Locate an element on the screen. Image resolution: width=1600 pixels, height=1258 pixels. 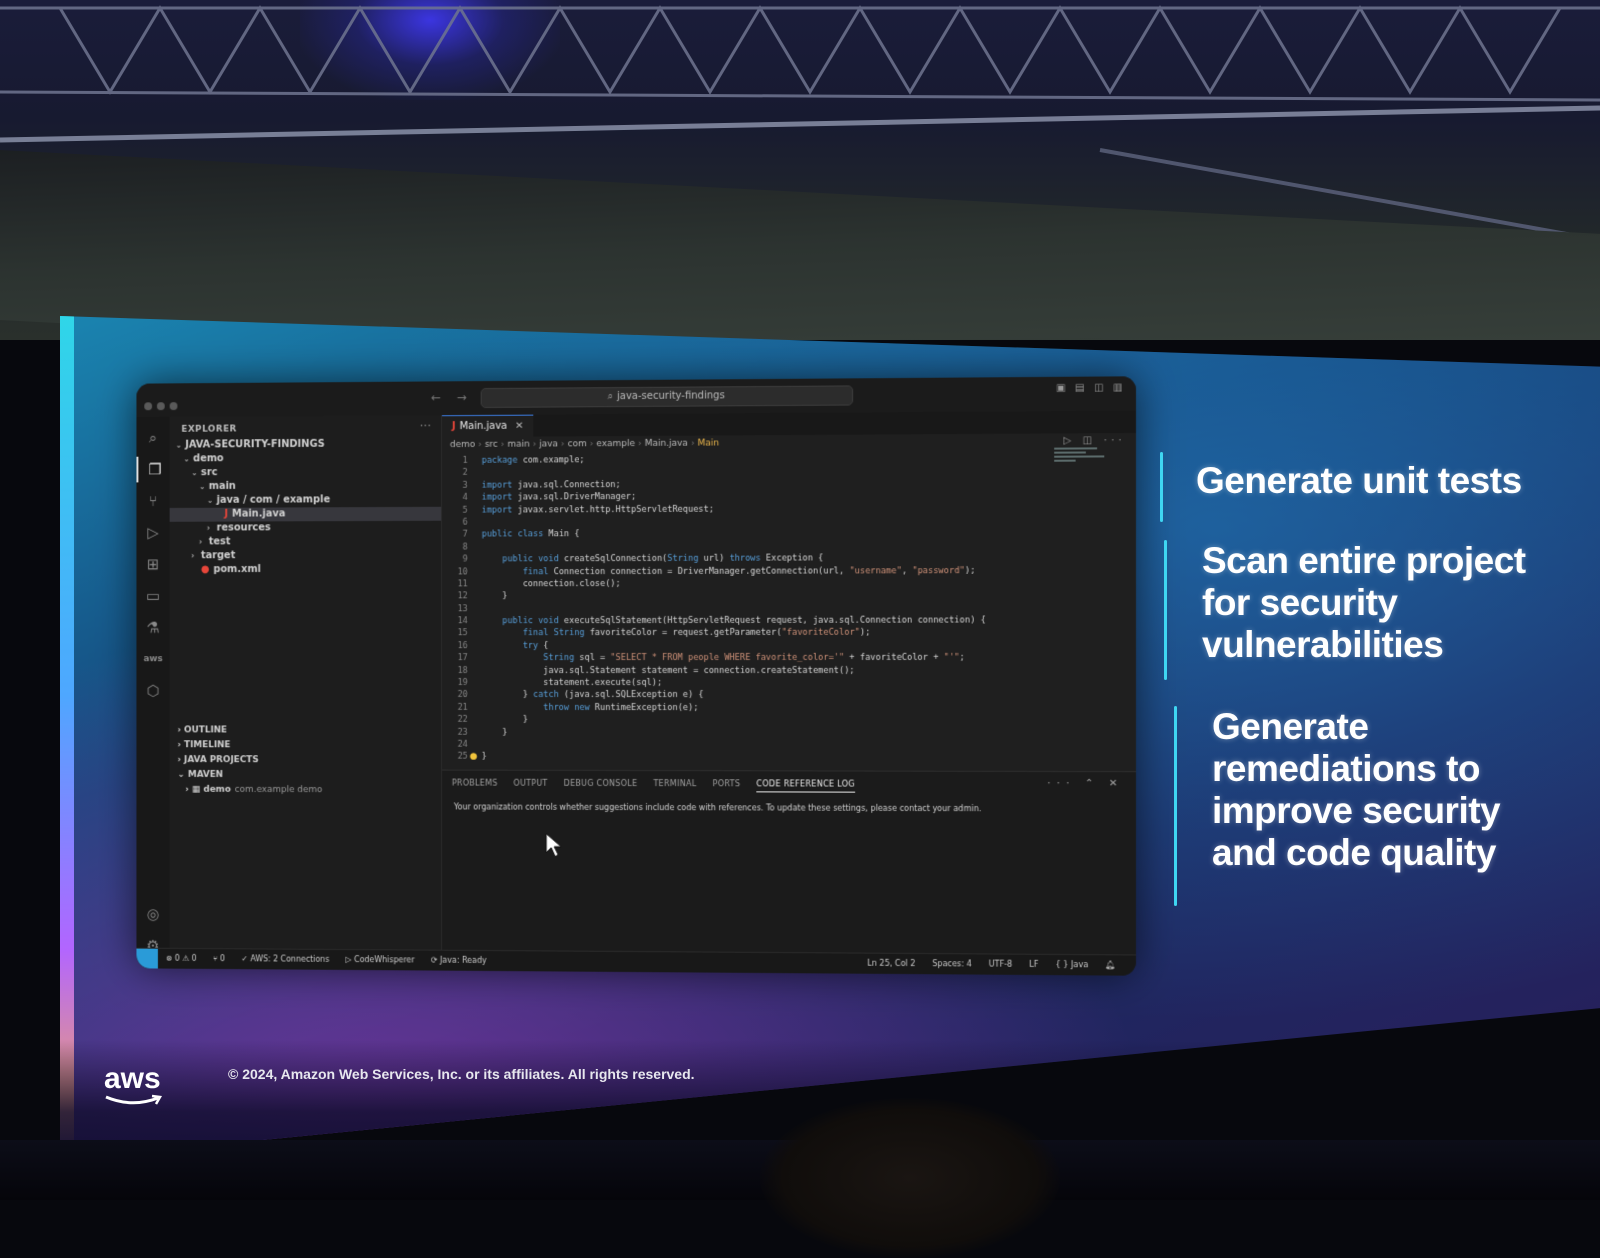
tree-item: ⌄demo is located at coordinates (305, 458).